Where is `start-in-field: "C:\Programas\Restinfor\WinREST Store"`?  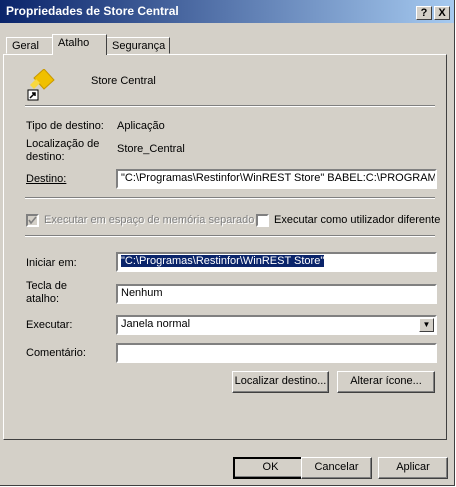 start-in-field: "C:\Programas\Restinfor\WinREST Store" is located at coordinates (276, 262).